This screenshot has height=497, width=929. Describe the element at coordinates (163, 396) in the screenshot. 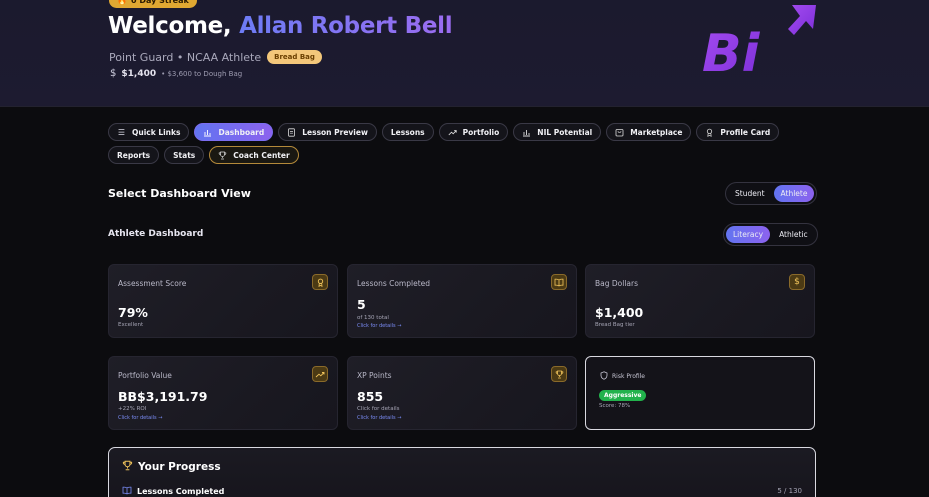

I see `card-value: BB$3,191.79` at that location.